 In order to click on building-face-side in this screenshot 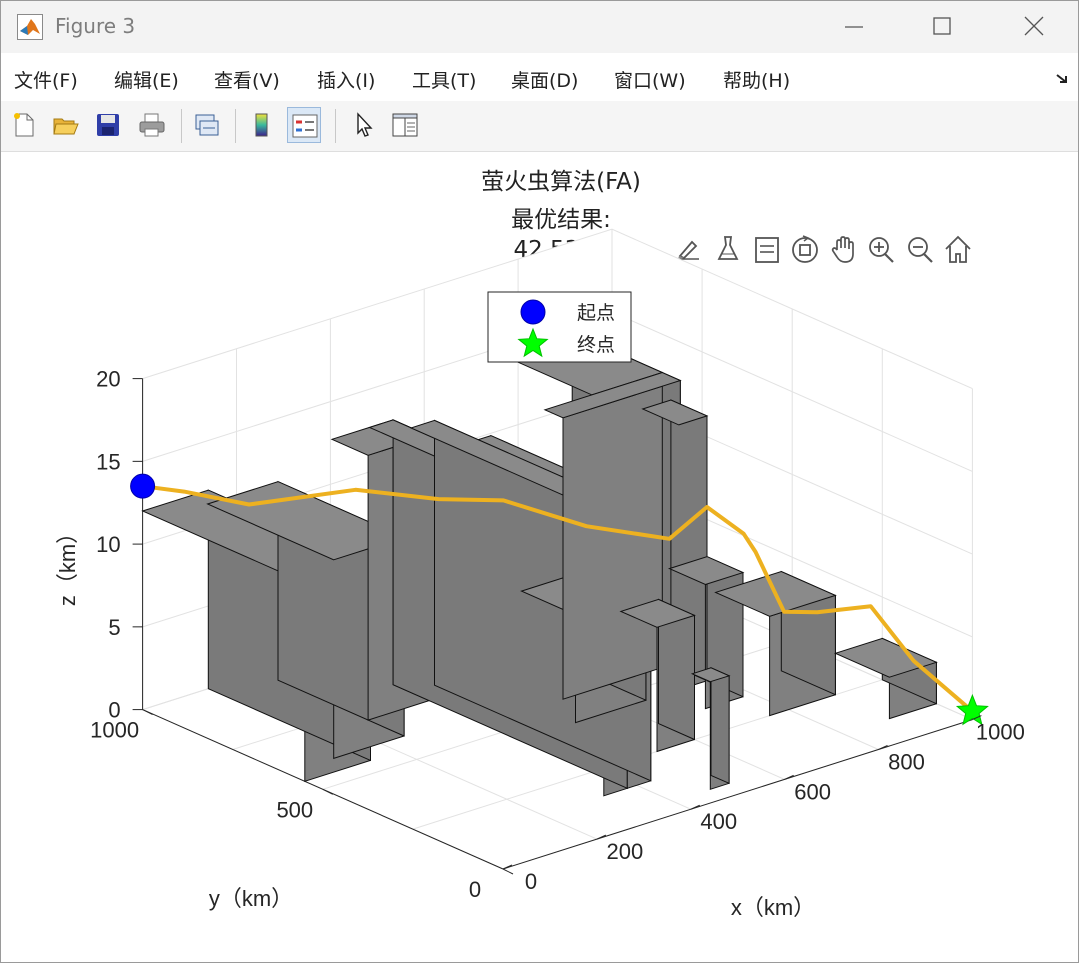, I will do `click(720, 726)`.